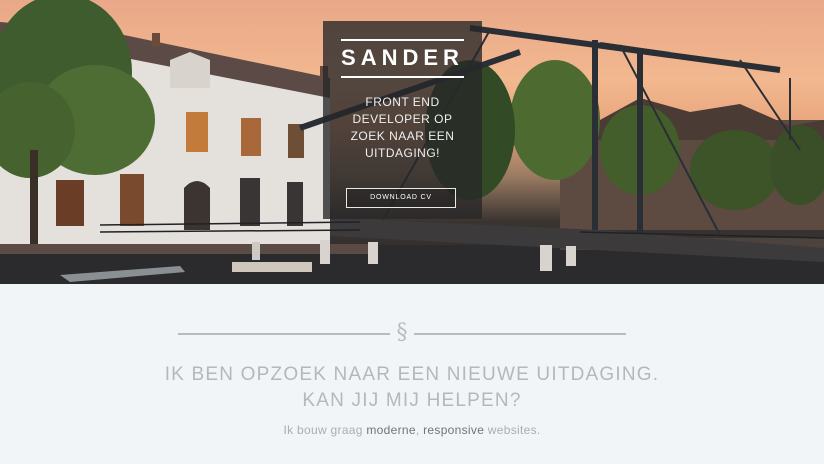 This screenshot has height=464, width=824. Describe the element at coordinates (402, 57) in the screenshot. I see `brand-name: SANDER` at that location.